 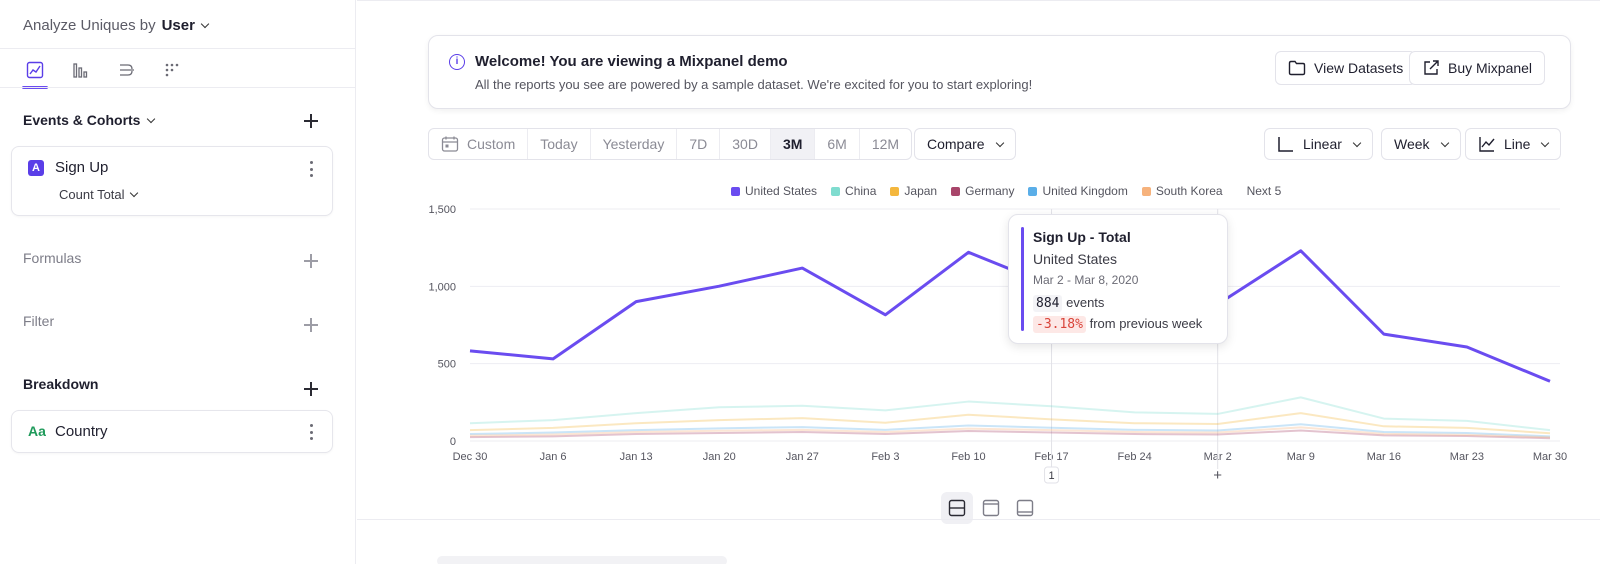 I want to click on add-formula-button, so click(x=311, y=261).